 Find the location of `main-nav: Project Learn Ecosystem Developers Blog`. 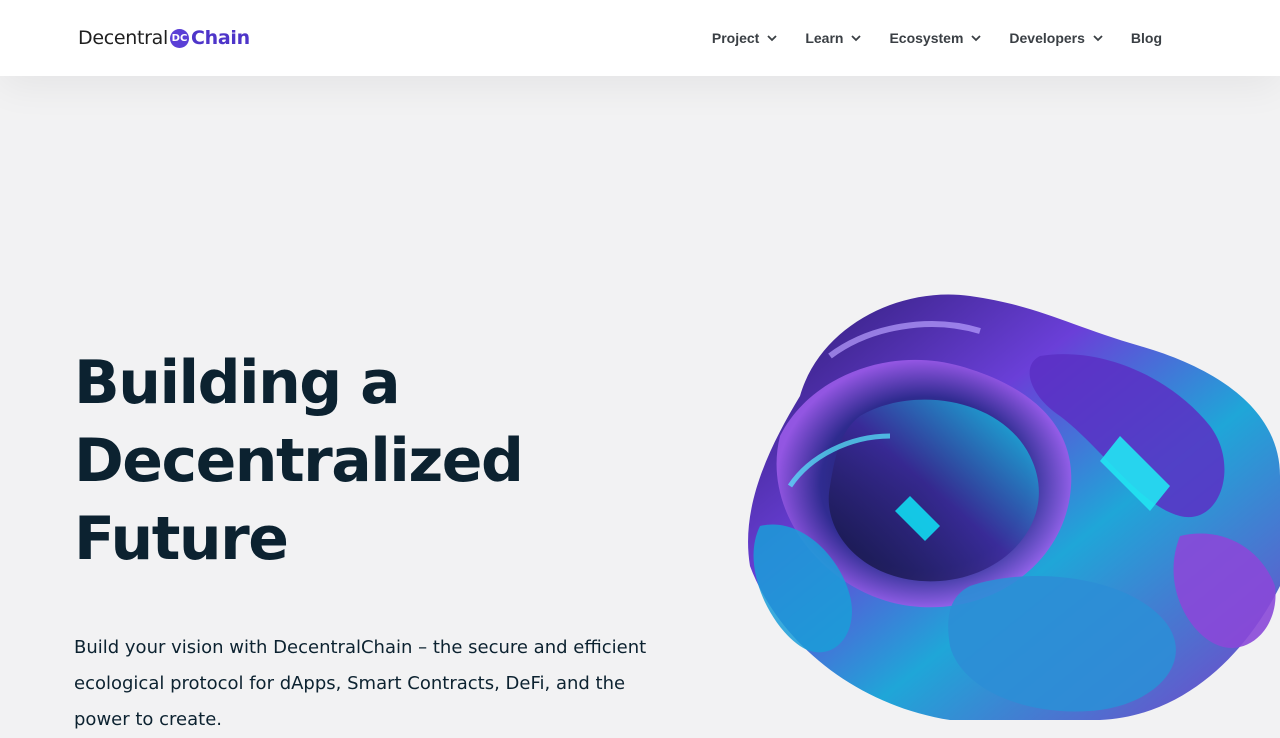

main-nav: Project Learn Ecosystem Developers Blog is located at coordinates (937, 38).